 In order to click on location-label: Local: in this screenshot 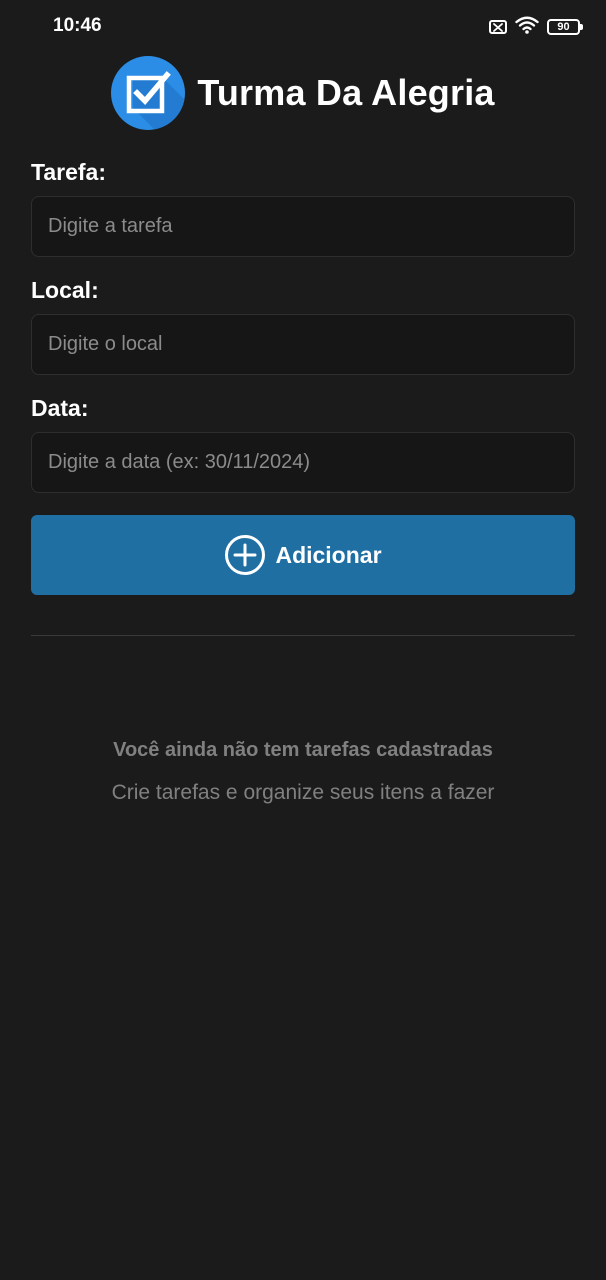, I will do `click(65, 290)`.